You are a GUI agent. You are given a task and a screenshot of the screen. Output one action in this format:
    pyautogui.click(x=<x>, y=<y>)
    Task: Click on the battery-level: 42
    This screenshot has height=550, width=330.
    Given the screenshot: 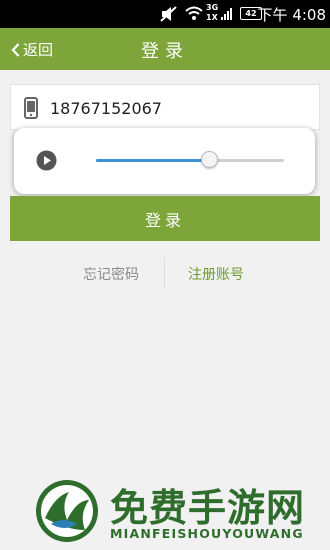 What is the action you would take?
    pyautogui.click(x=251, y=13)
    